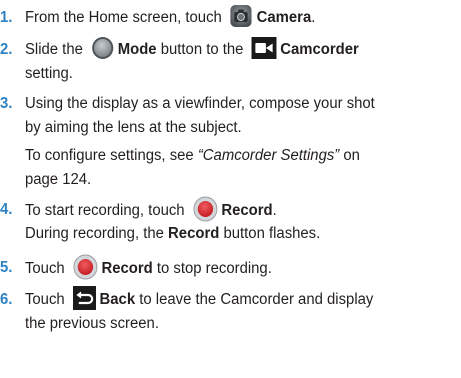 Image resolution: width=461 pixels, height=378 pixels. What do you see at coordinates (6, 17) in the screenshot?
I see `step-number: 1.` at bounding box center [6, 17].